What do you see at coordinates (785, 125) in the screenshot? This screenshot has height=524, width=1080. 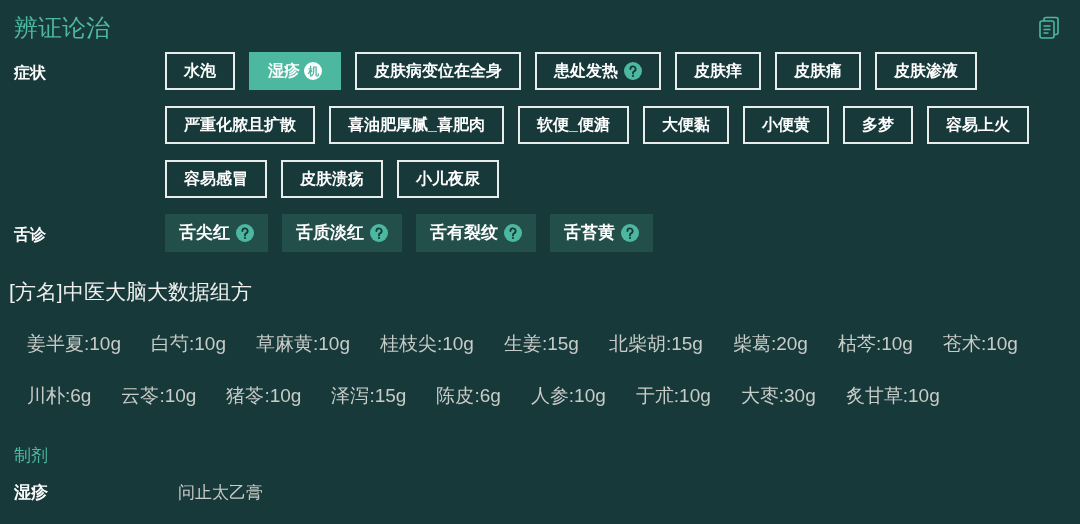 I see `symptom-tag: 小便黄` at bounding box center [785, 125].